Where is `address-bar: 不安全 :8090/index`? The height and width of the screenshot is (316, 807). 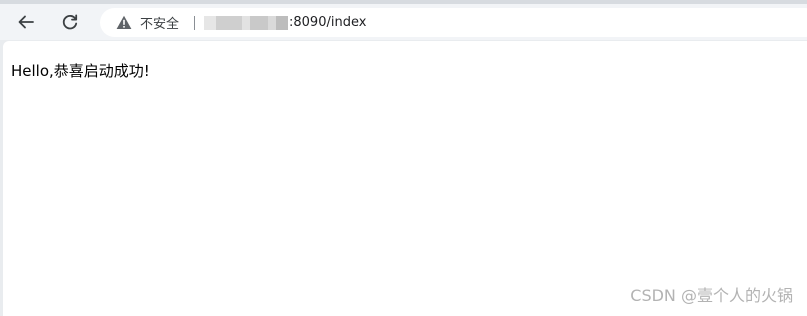 address-bar: 不安全 :8090/index is located at coordinates (453, 22).